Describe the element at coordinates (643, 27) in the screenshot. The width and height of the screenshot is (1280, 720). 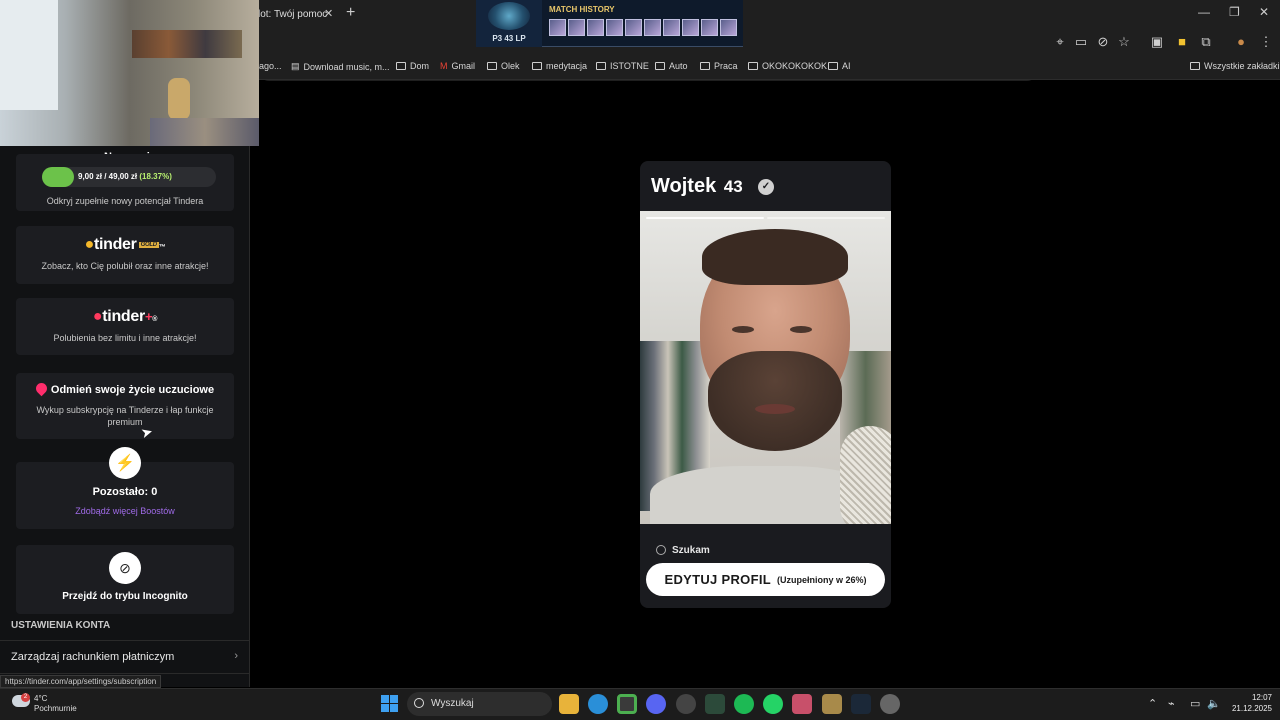
I see `match-history-games` at that location.